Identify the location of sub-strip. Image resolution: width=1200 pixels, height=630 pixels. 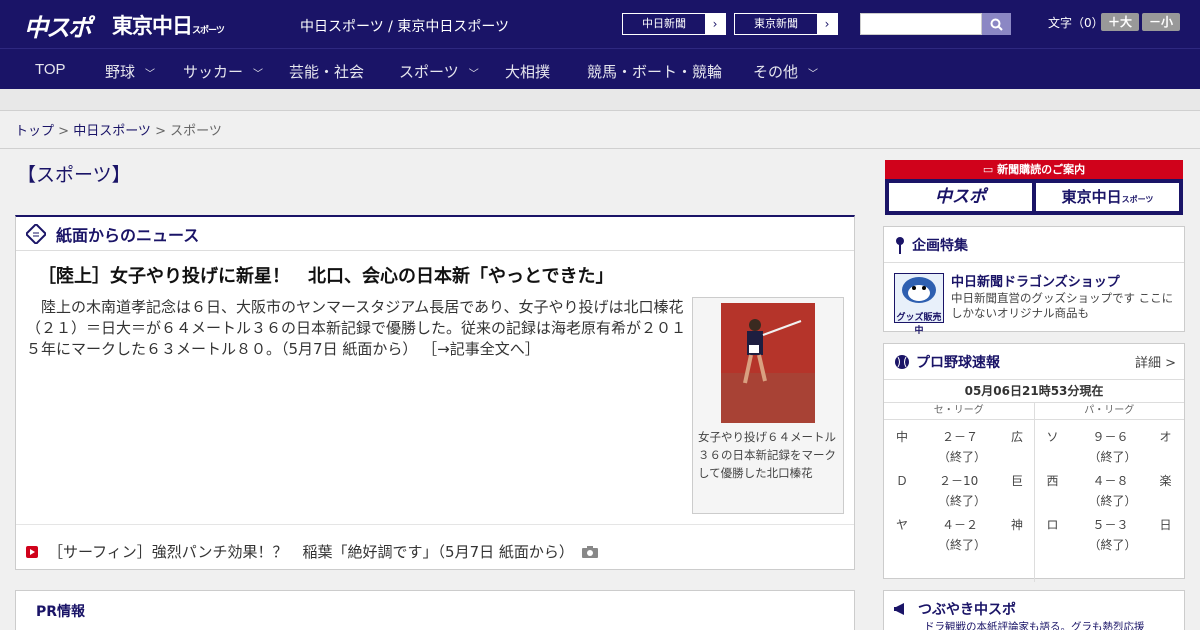
(600, 100).